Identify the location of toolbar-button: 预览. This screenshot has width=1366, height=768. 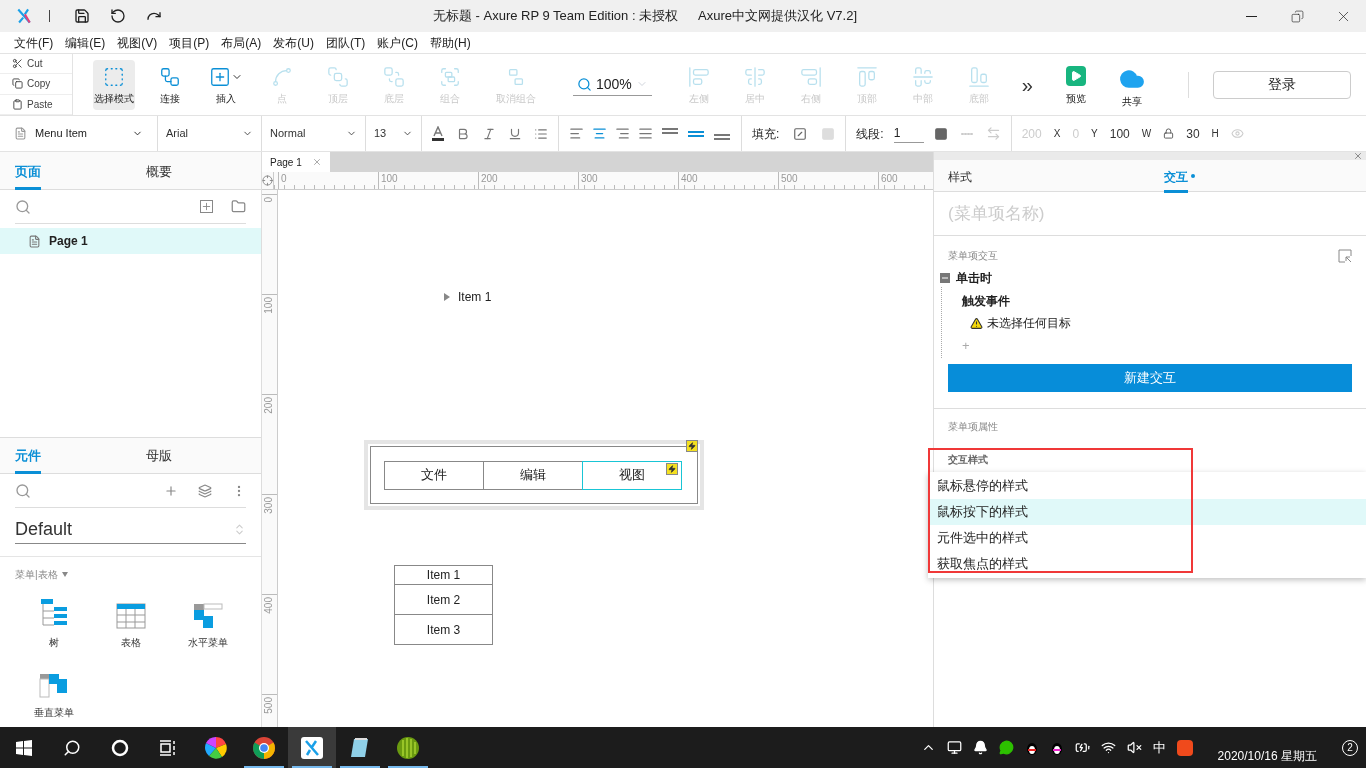
(1075, 84).